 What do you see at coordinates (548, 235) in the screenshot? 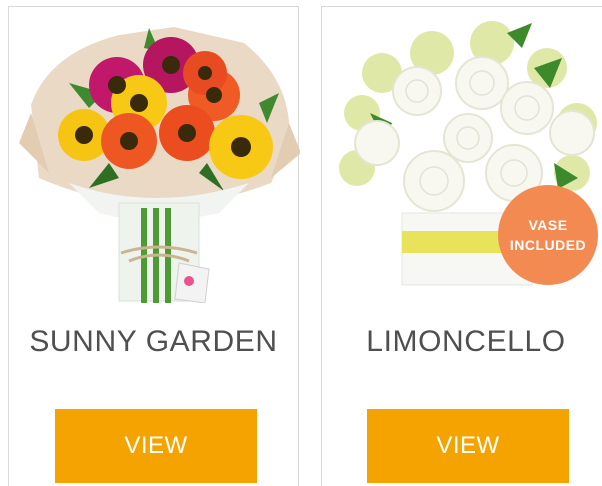
I see `vase-included-badge: VASE INCLUDED` at bounding box center [548, 235].